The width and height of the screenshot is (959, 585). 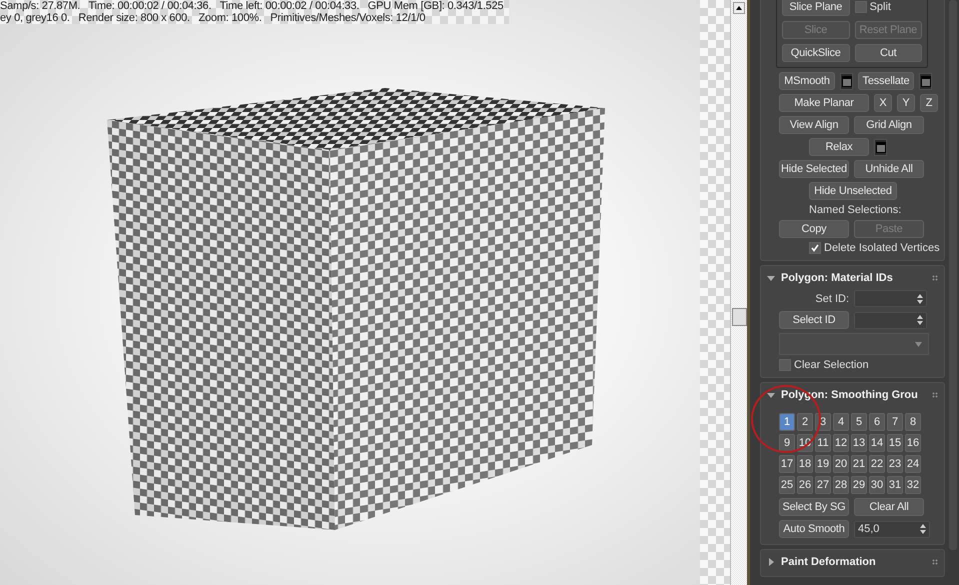 I want to click on tool-button: Hide Selected, so click(x=814, y=169).